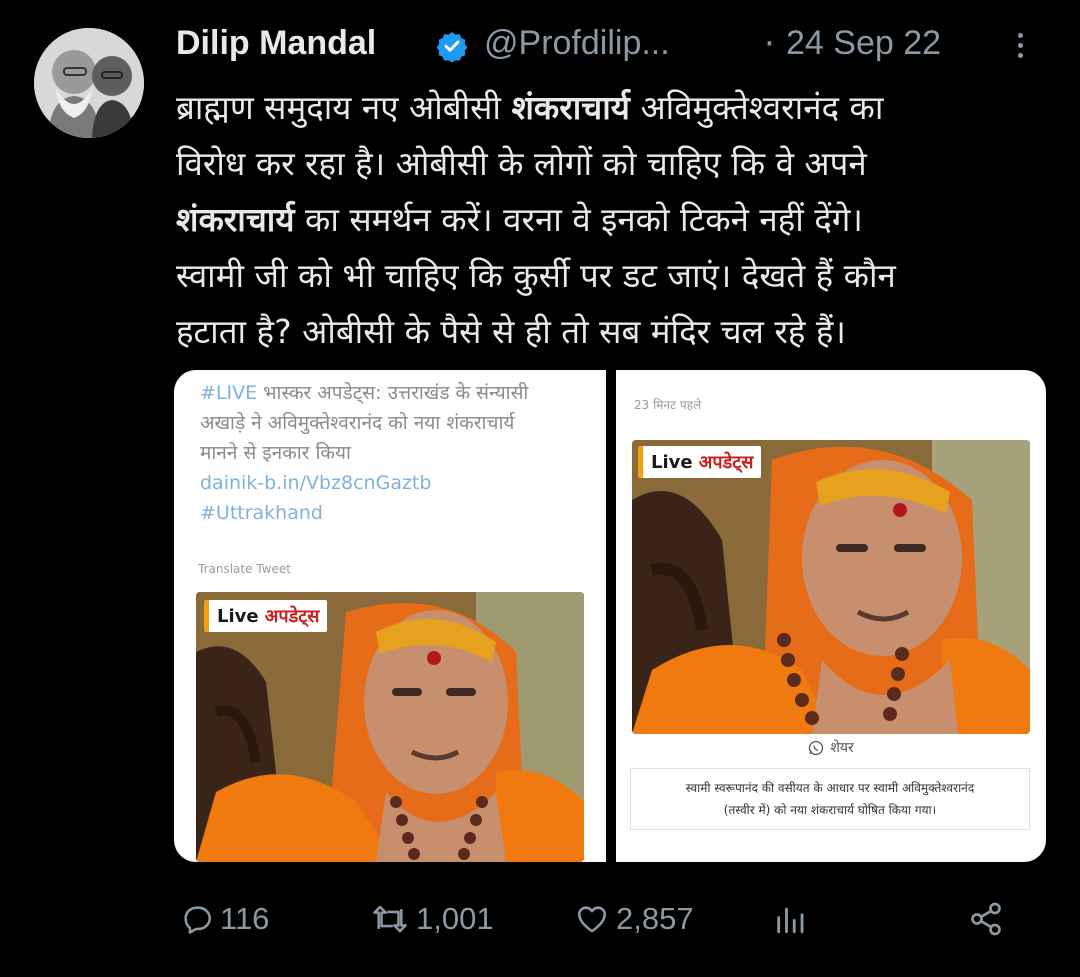 The height and width of the screenshot is (977, 1080). Describe the element at coordinates (276, 43) in the screenshot. I see `author-name: Dilip Mandal` at that location.